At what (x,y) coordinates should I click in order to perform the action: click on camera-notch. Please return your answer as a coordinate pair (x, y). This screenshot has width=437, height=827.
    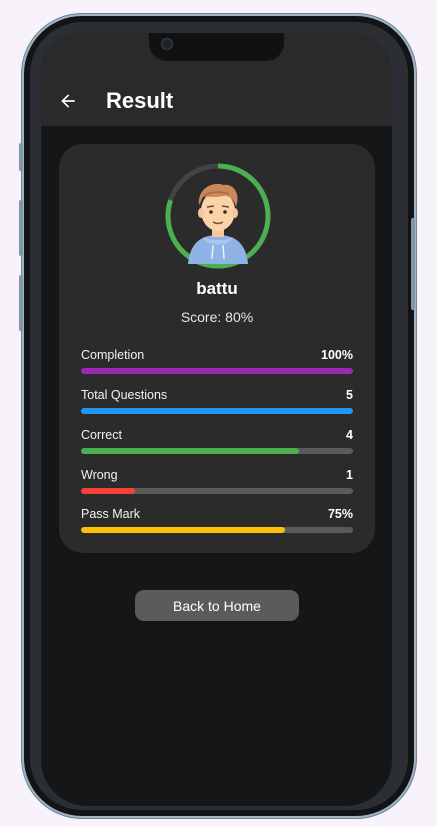
    Looking at the image, I should click on (216, 47).